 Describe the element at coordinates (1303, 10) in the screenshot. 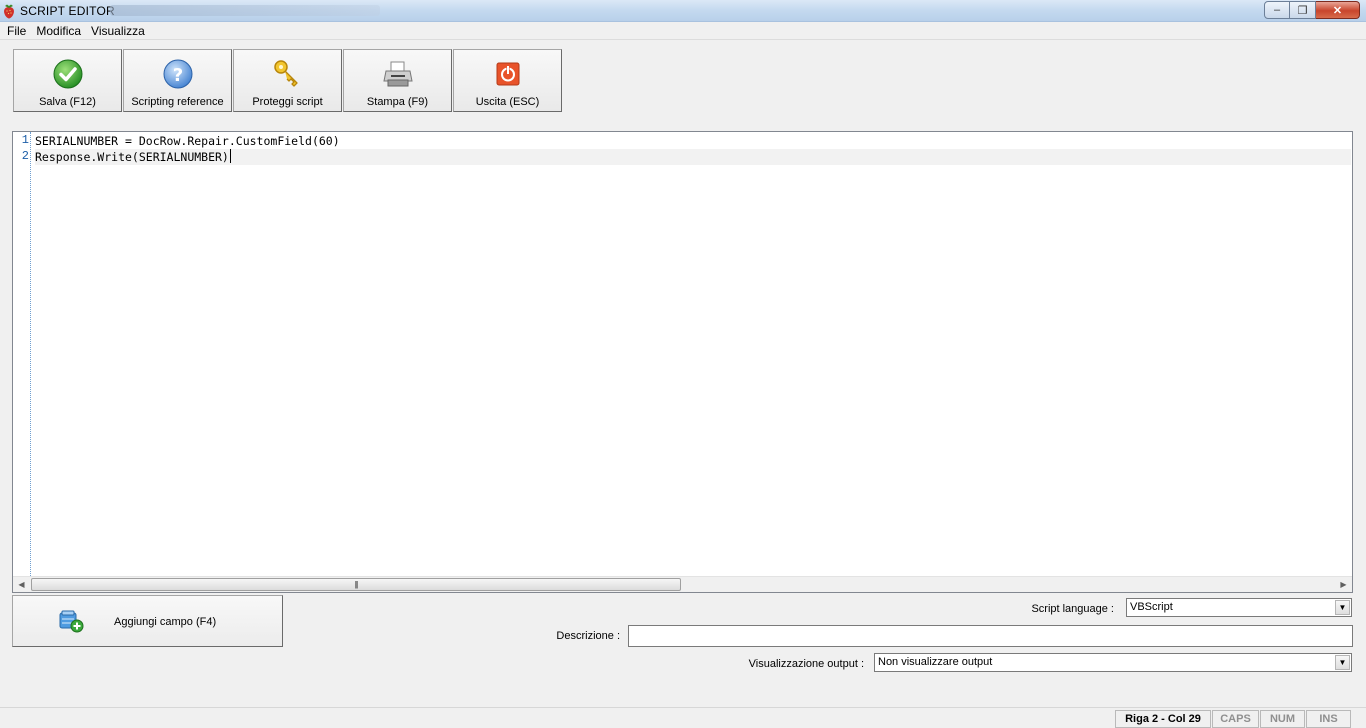

I see `maximize-button: ❐` at that location.